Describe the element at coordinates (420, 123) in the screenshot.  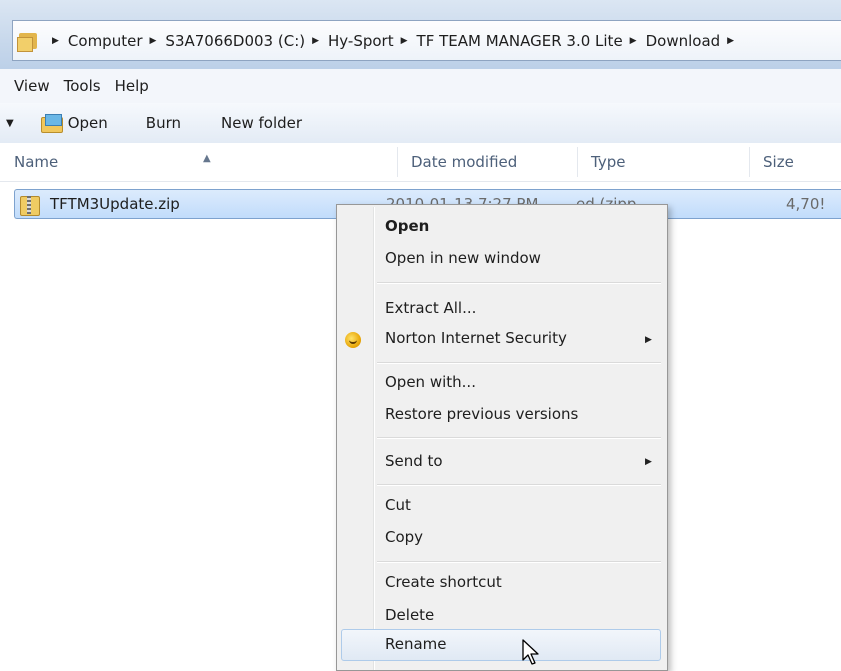
I see `command-bar: ▼ Open Burn New folder` at that location.